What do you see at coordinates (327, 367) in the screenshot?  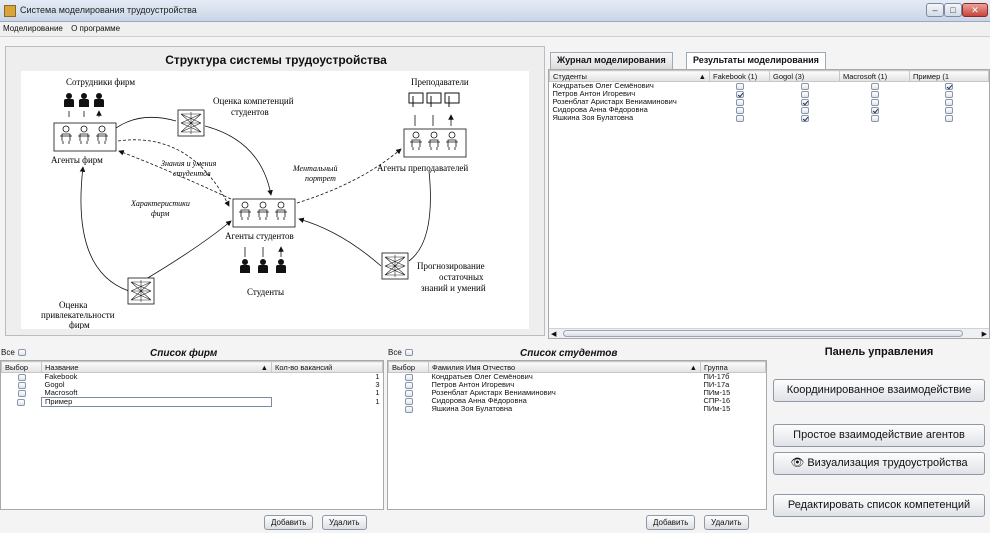 I see `col-vacancies: Кол-во вакансий` at bounding box center [327, 367].